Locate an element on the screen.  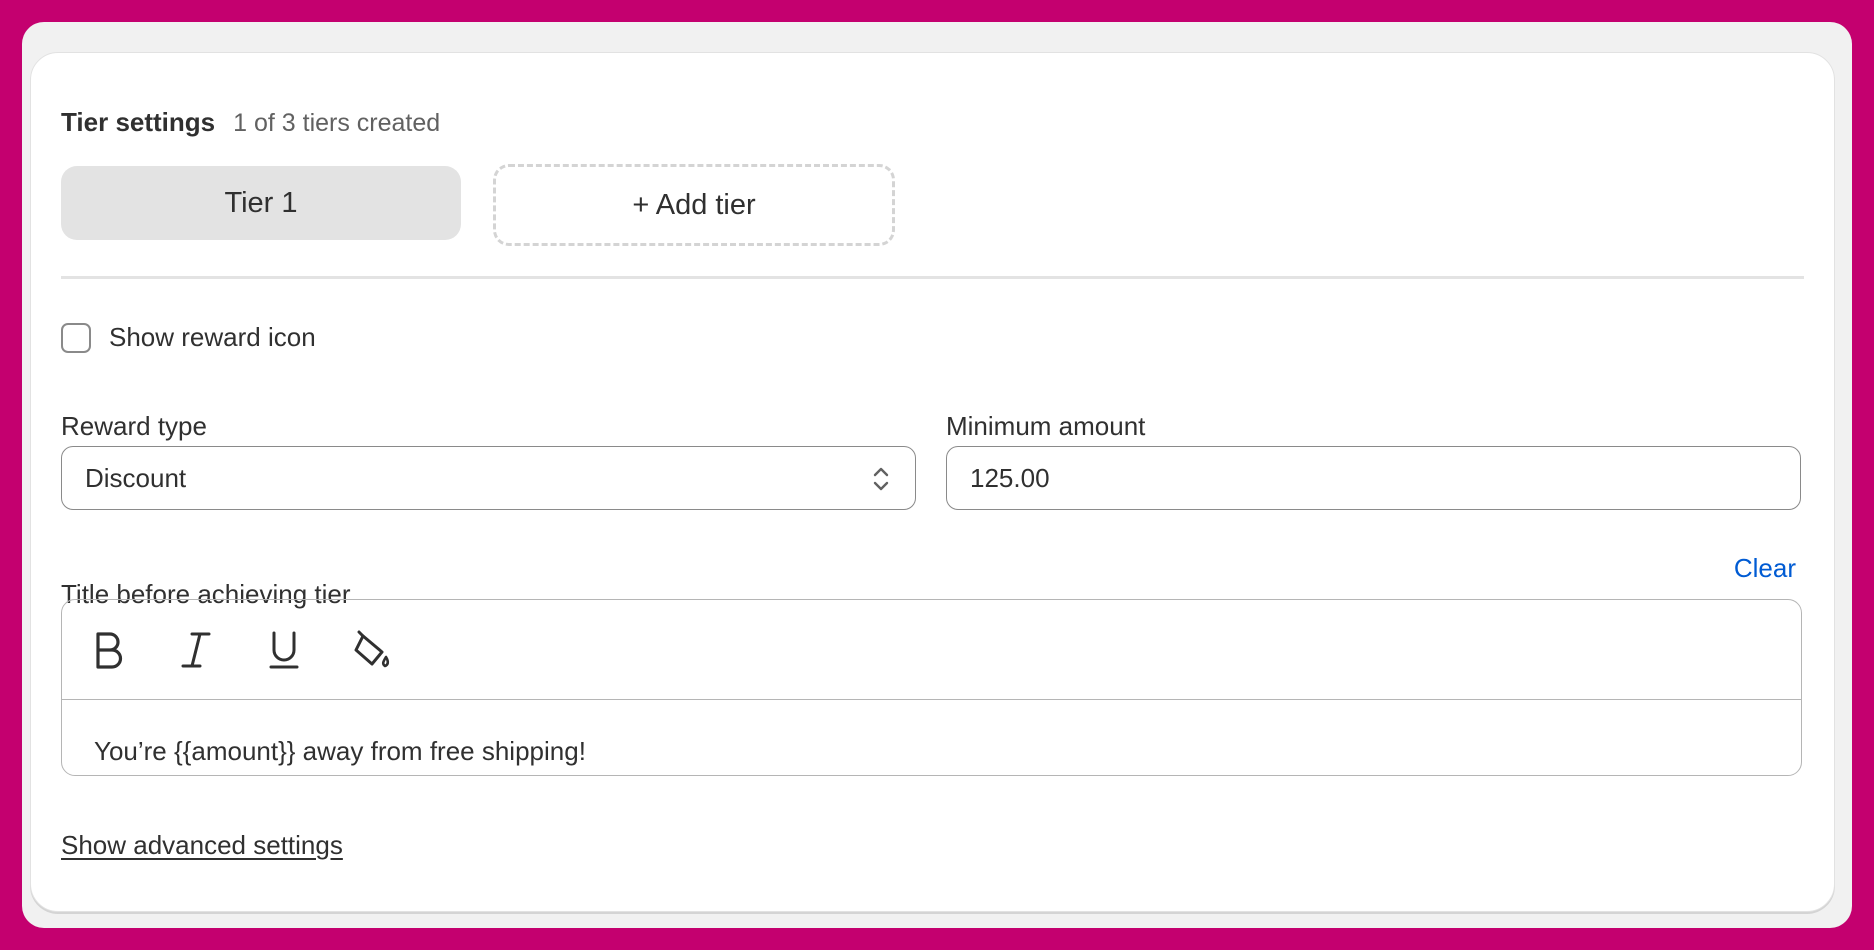
reward-type-value: Discount is located at coordinates (136, 477).